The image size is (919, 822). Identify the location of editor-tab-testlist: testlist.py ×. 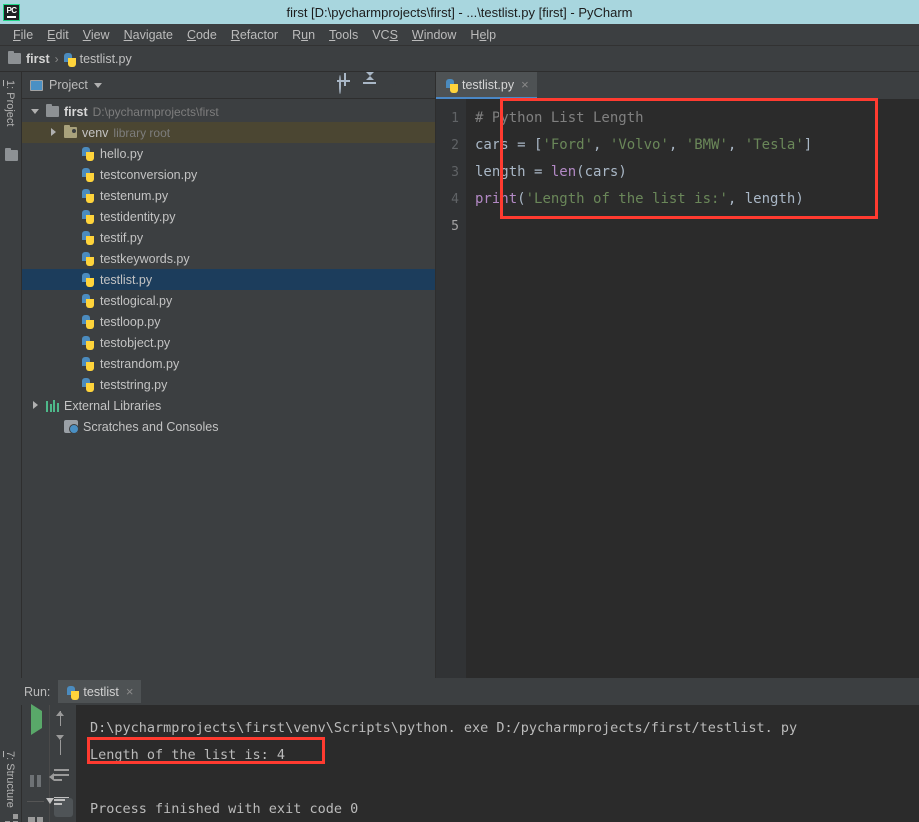
(486, 85).